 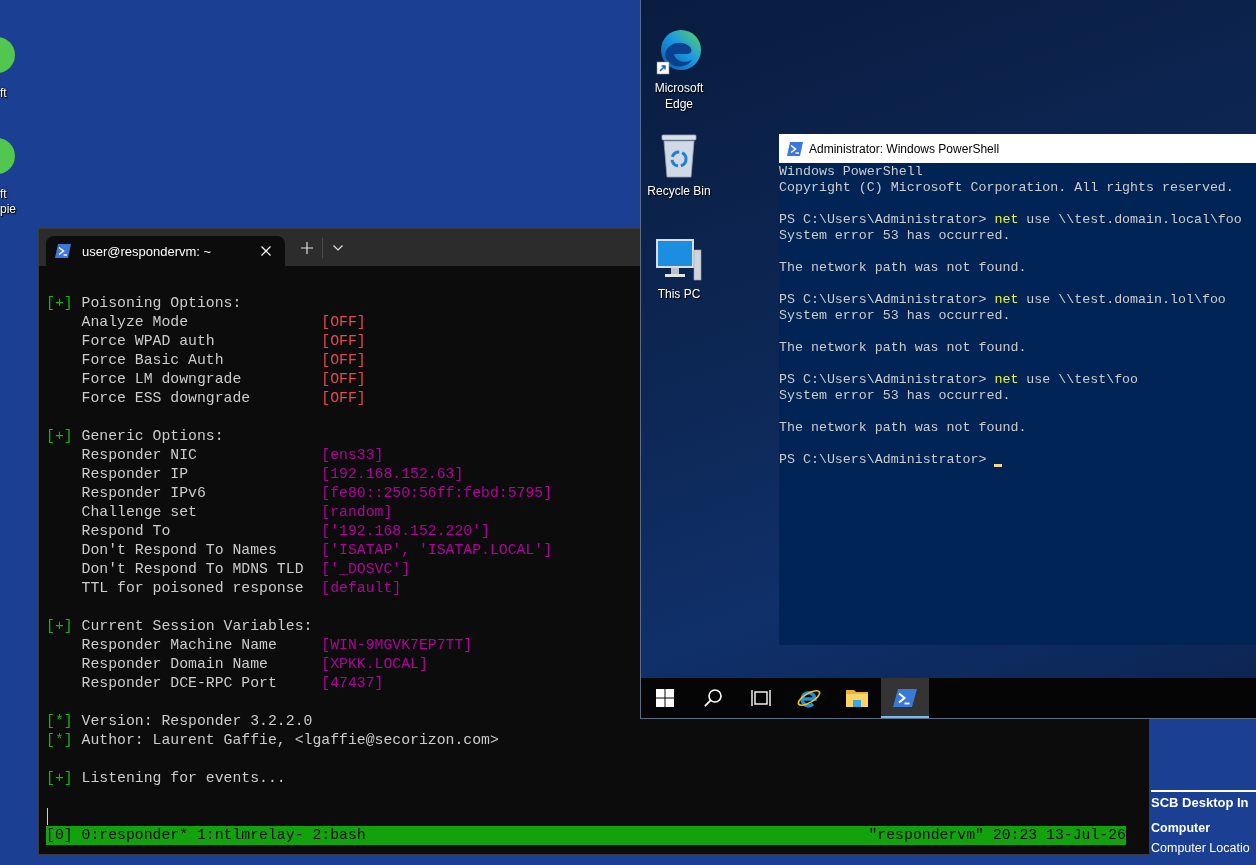 I want to click on four-tiles-icon, so click(x=665, y=698).